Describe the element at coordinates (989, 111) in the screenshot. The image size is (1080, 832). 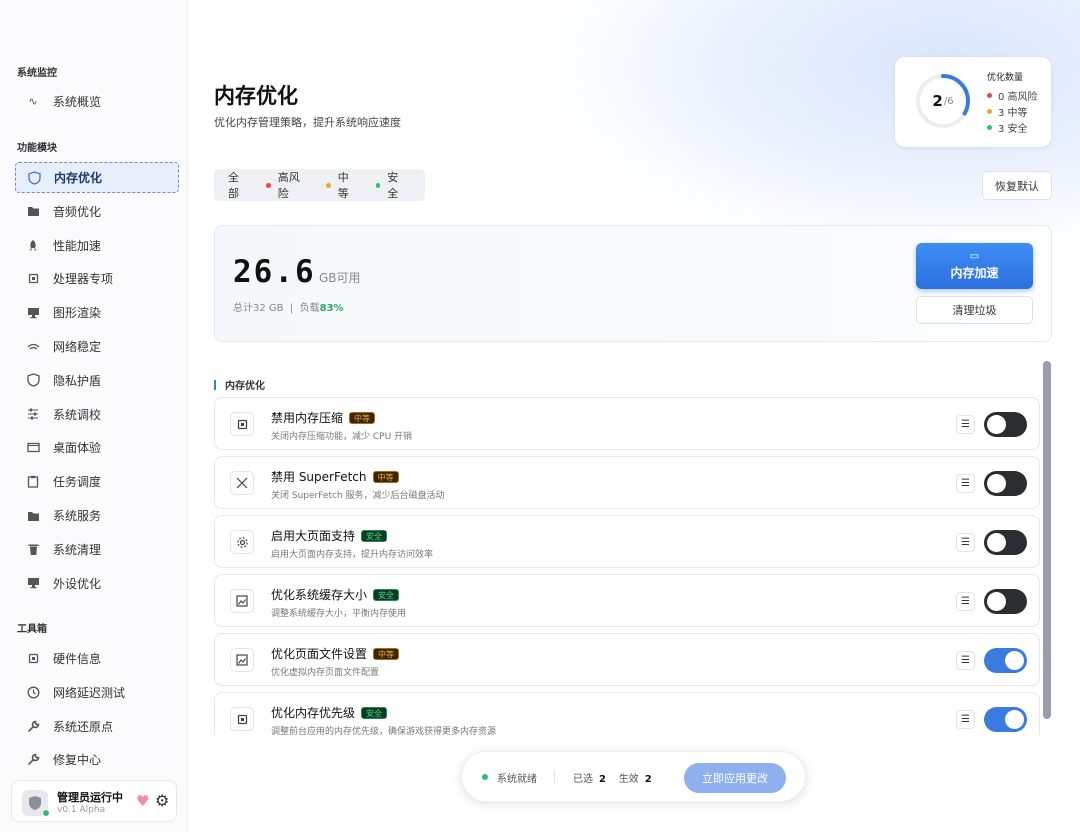
I see `medium-dot` at that location.